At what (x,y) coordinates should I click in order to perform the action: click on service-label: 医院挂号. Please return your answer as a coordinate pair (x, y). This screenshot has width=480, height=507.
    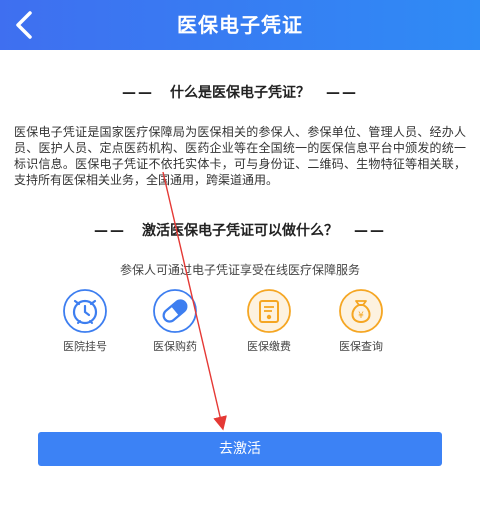
    Looking at the image, I should click on (85, 346).